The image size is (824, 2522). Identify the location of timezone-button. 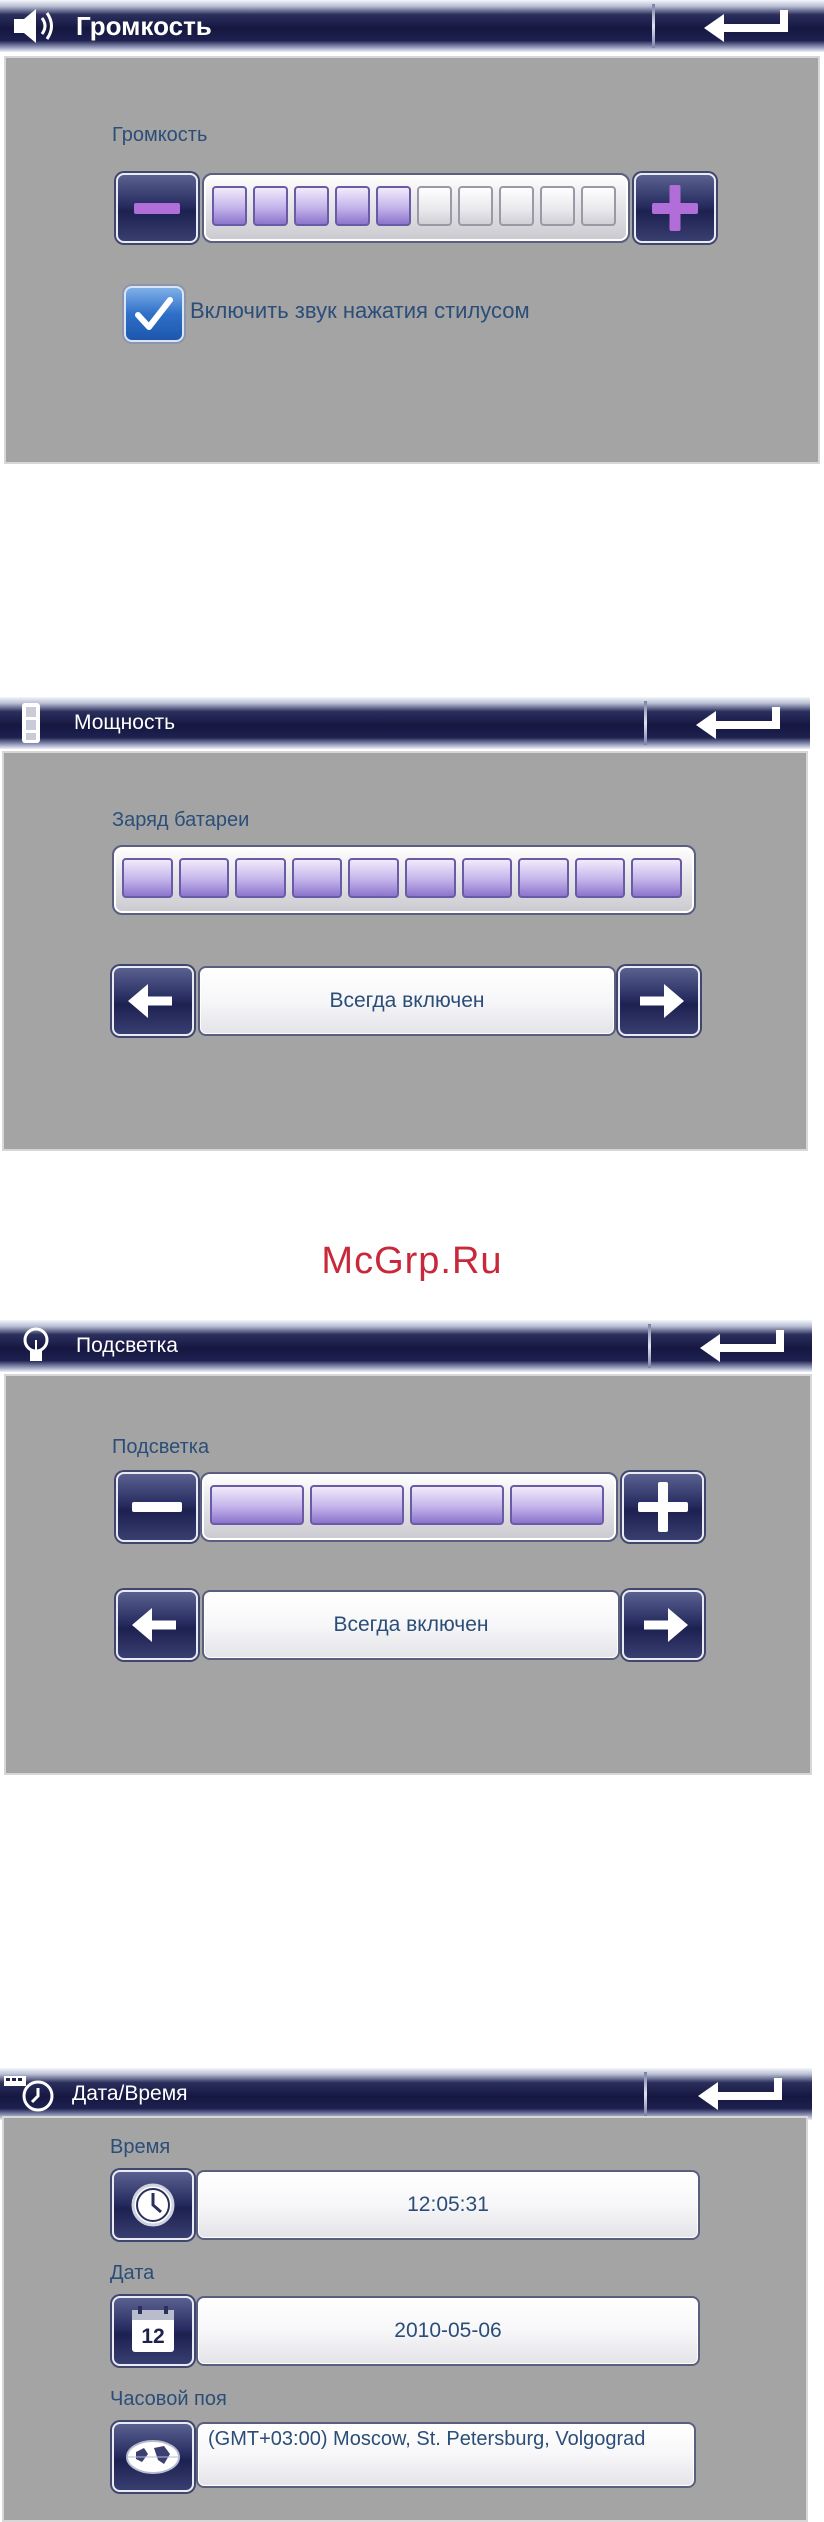
(153, 2457).